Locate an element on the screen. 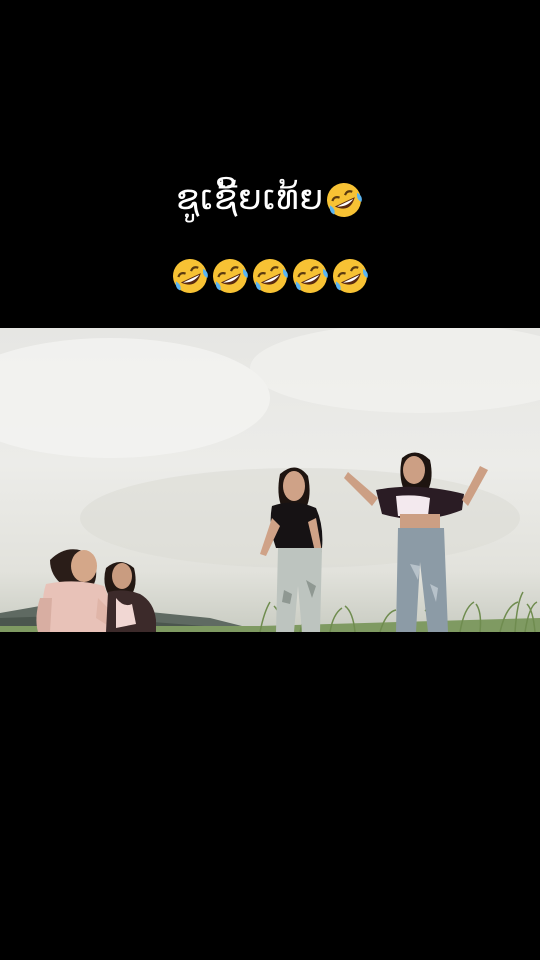 Image resolution: width=540 pixels, height=960 pixels. person-sitting-second is located at coordinates (130, 597).